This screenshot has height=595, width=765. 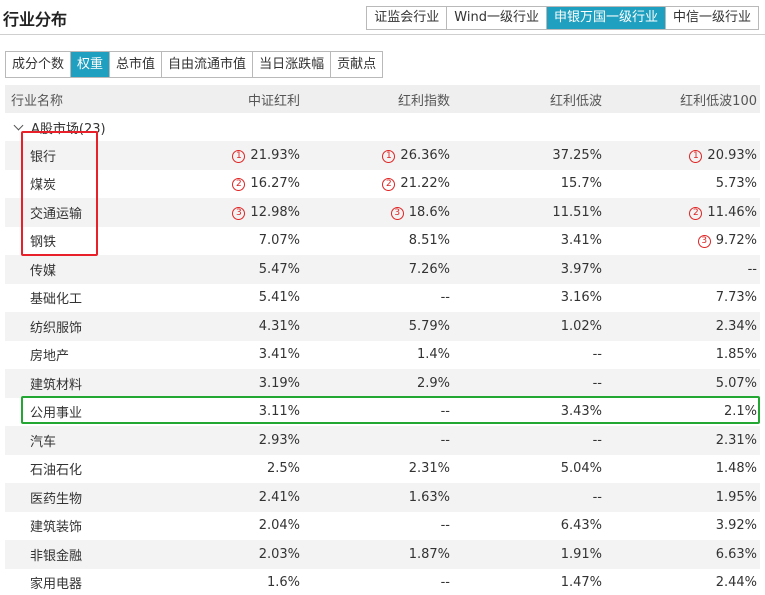 I want to click on classification-tab-group: 证监会行业 Wind一级行业 申银万国一级行业 中信一级行业, so click(x=562, y=18).